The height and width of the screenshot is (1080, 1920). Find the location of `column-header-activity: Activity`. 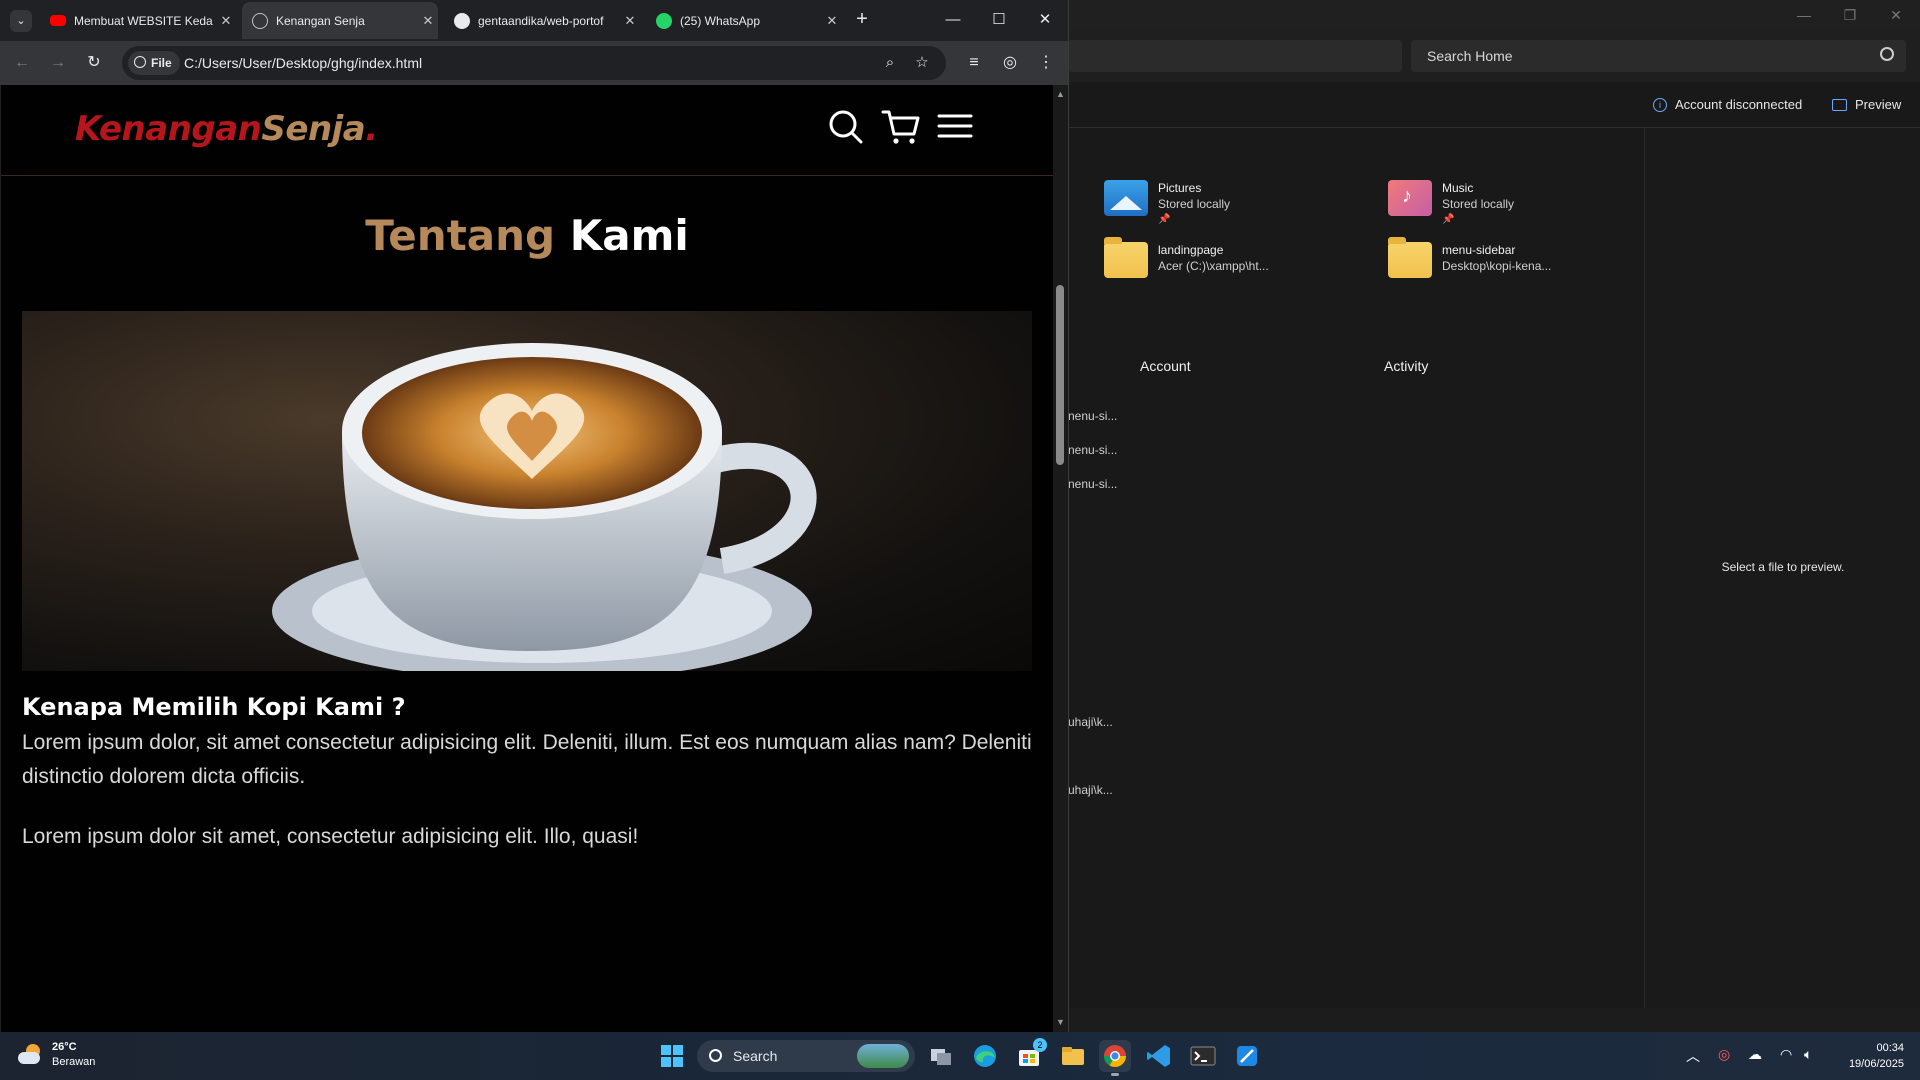

column-header-activity: Activity is located at coordinates (1406, 366).